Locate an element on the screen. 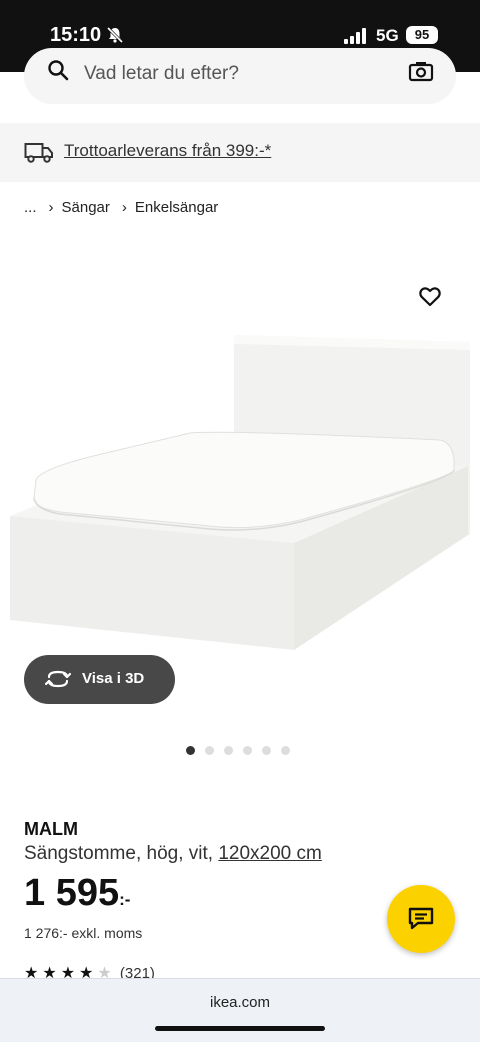 The height and width of the screenshot is (1042, 480). rotate-3d-icon is located at coordinates (58, 679).